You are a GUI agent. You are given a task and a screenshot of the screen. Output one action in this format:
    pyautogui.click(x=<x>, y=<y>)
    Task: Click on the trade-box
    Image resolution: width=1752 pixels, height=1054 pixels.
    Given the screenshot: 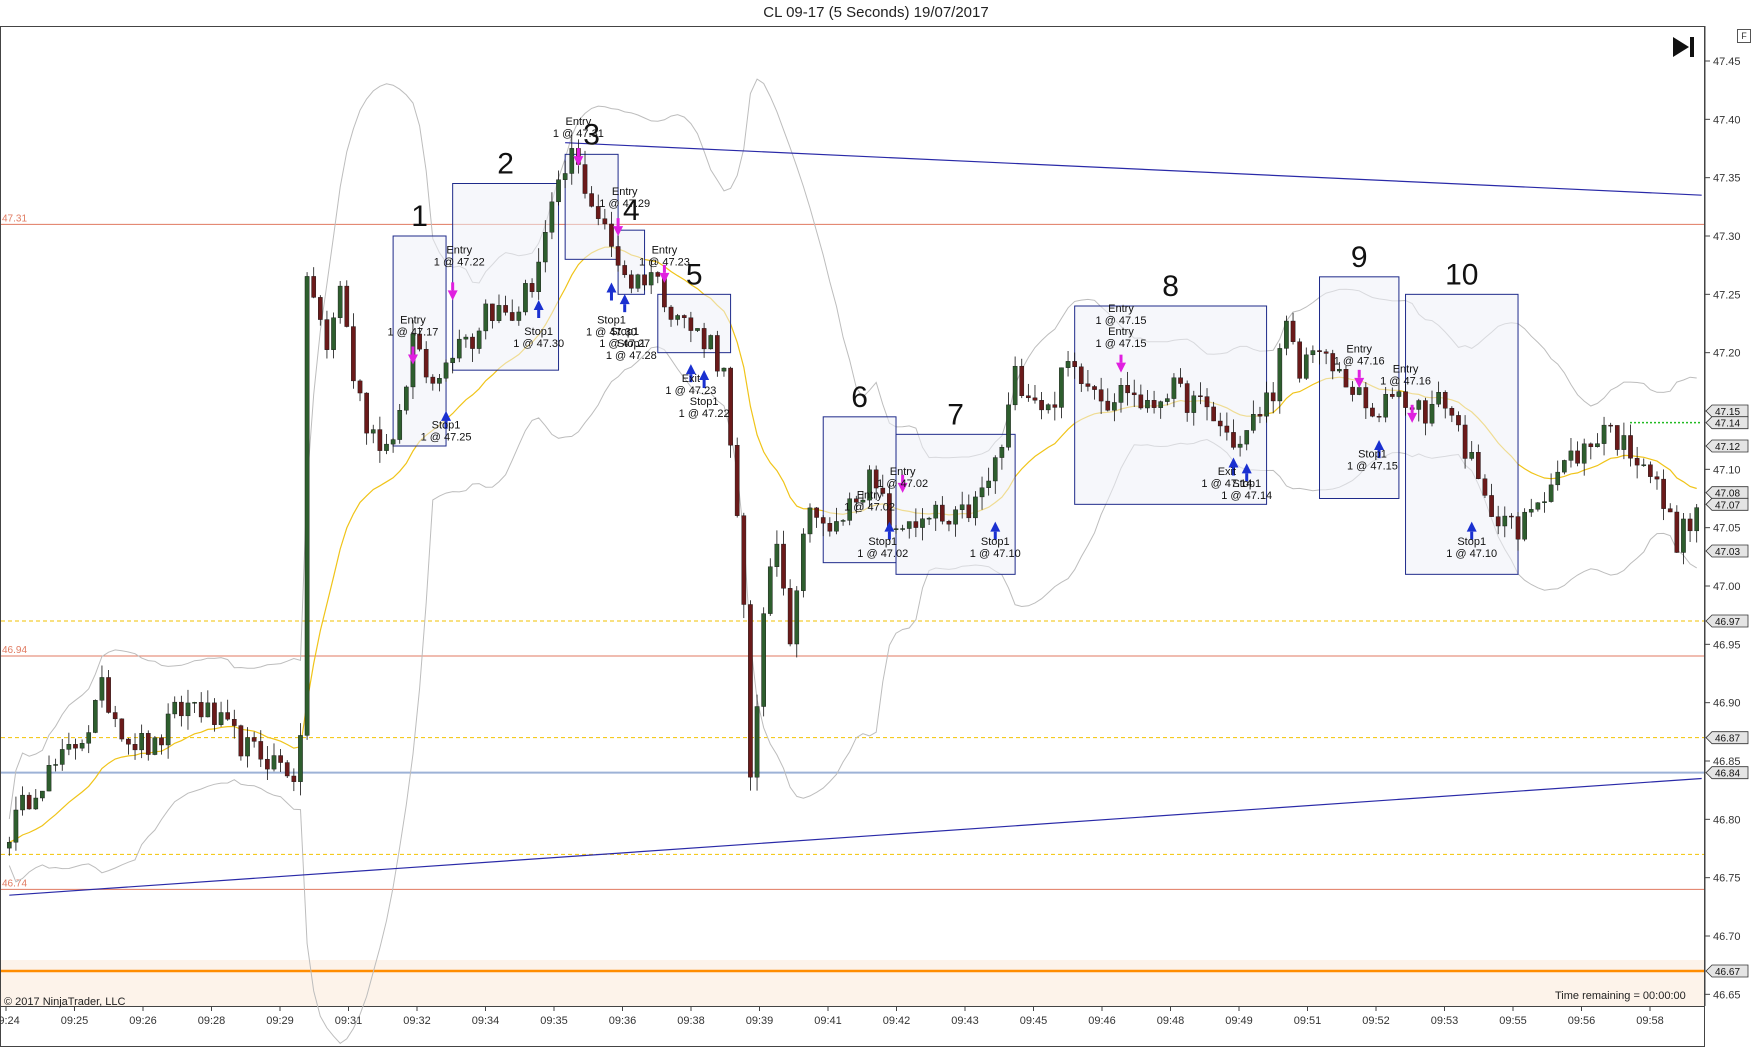 What is the action you would take?
    pyautogui.click(x=1171, y=405)
    